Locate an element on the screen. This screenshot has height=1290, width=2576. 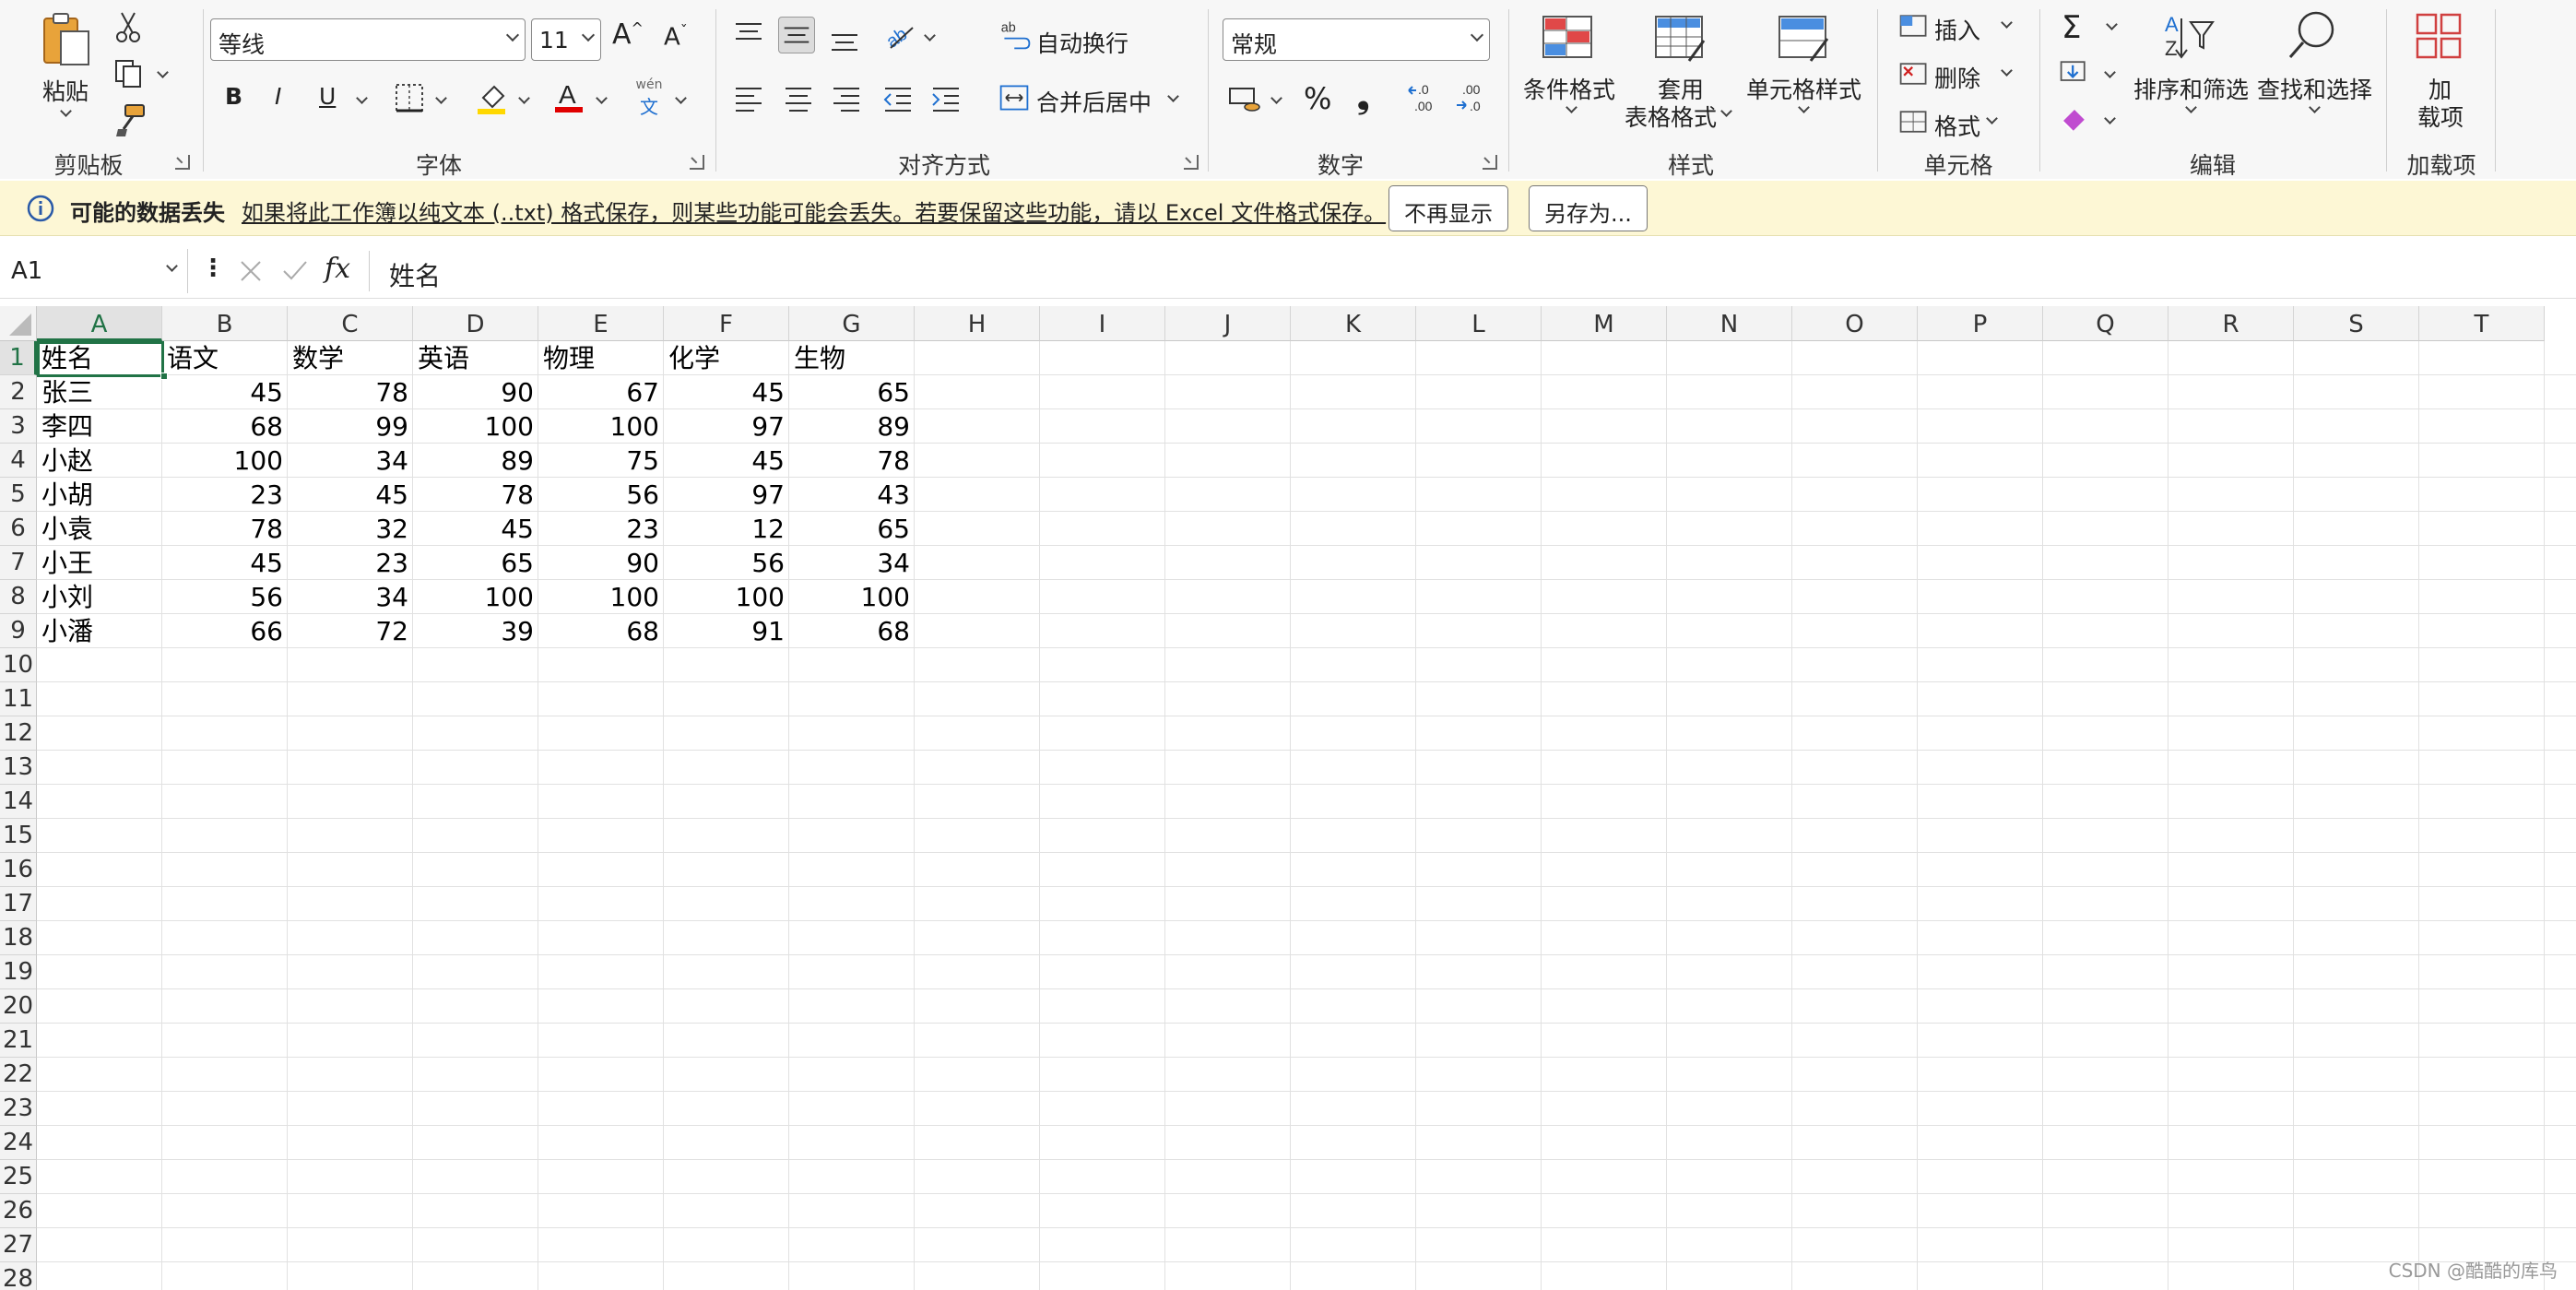
cell-d6: 45 is located at coordinates (475, 529).